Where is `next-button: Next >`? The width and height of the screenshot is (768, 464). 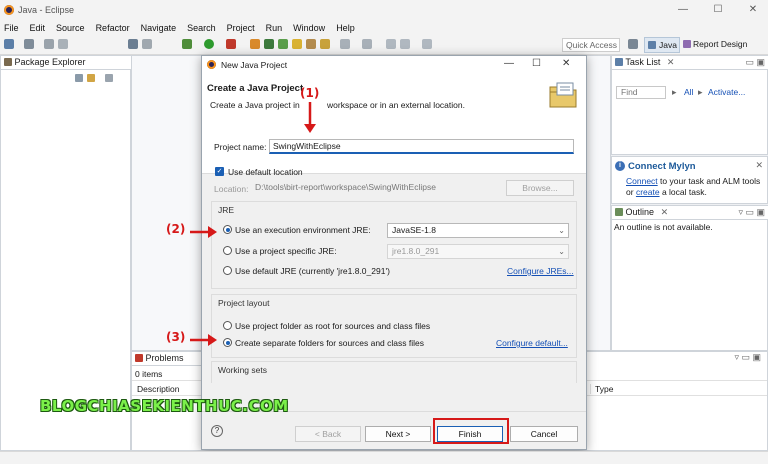 next-button: Next > is located at coordinates (398, 434).